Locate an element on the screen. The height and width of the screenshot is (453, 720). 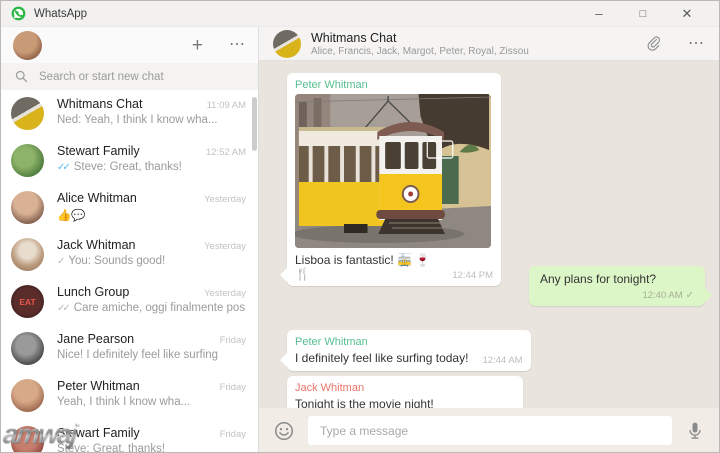
avatar-text: EAT is located at coordinates (27, 301).